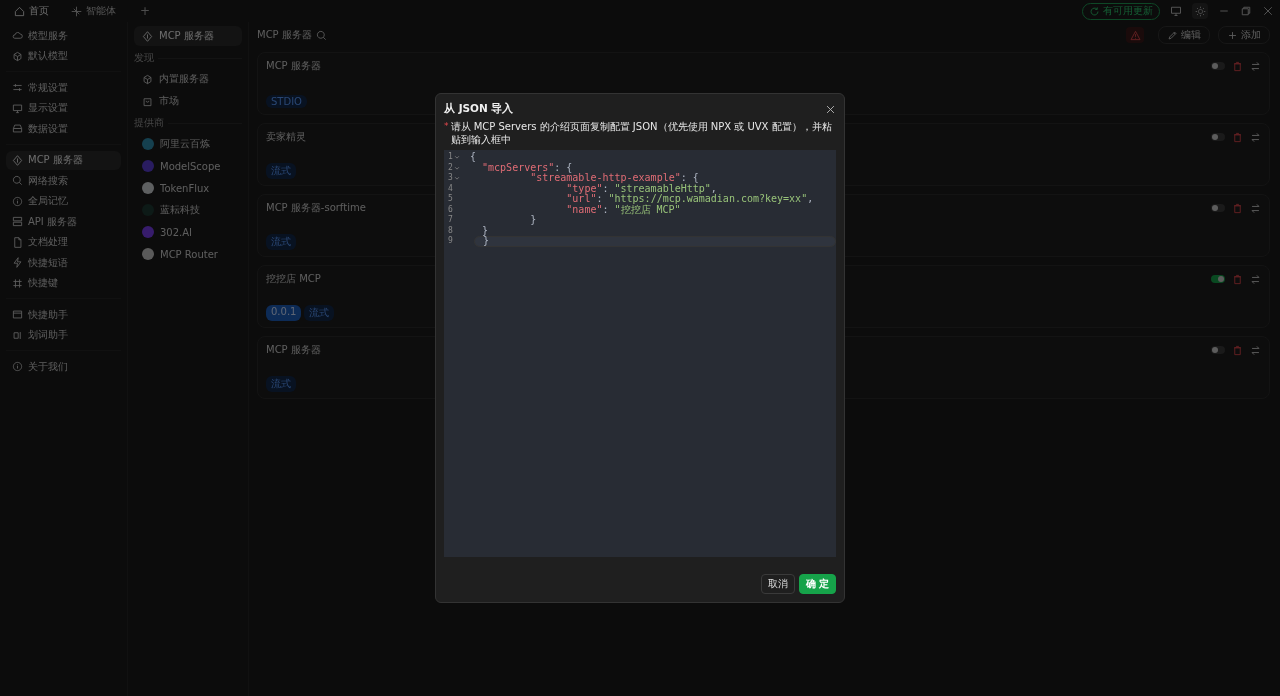  I want to click on code-line: "type": "streamableHttp",, so click(641, 188).